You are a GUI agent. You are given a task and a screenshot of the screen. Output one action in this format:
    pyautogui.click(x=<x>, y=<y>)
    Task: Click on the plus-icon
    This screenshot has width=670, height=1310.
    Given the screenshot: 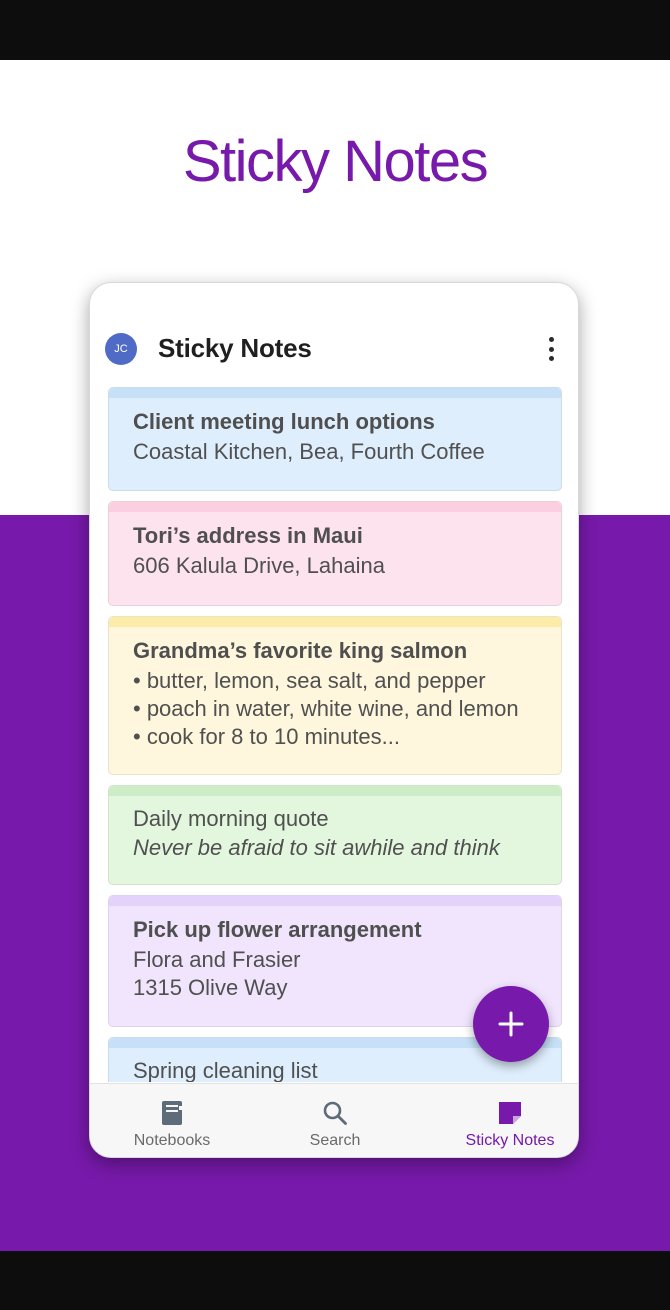 What is the action you would take?
    pyautogui.click(x=511, y=1024)
    